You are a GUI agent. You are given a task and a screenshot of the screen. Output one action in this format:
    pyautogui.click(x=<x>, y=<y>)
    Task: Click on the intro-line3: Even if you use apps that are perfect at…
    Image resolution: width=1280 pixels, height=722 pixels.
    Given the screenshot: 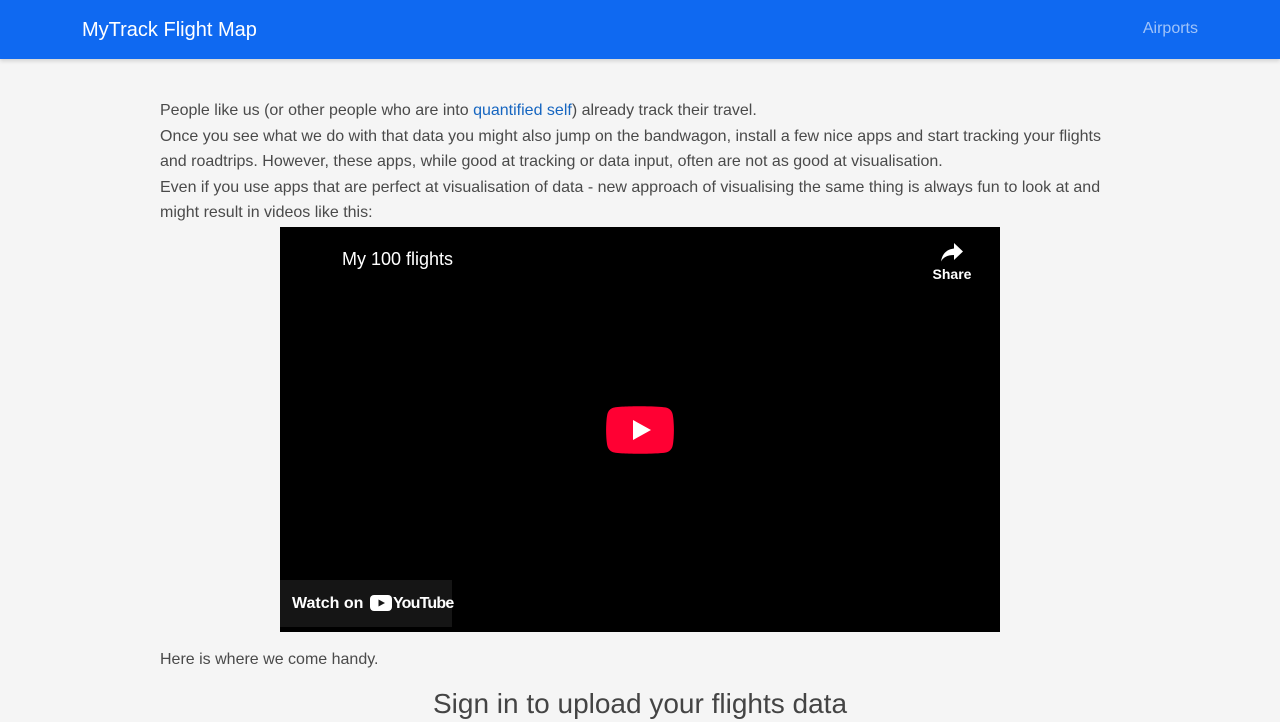 What is the action you would take?
    pyautogui.click(x=630, y=200)
    